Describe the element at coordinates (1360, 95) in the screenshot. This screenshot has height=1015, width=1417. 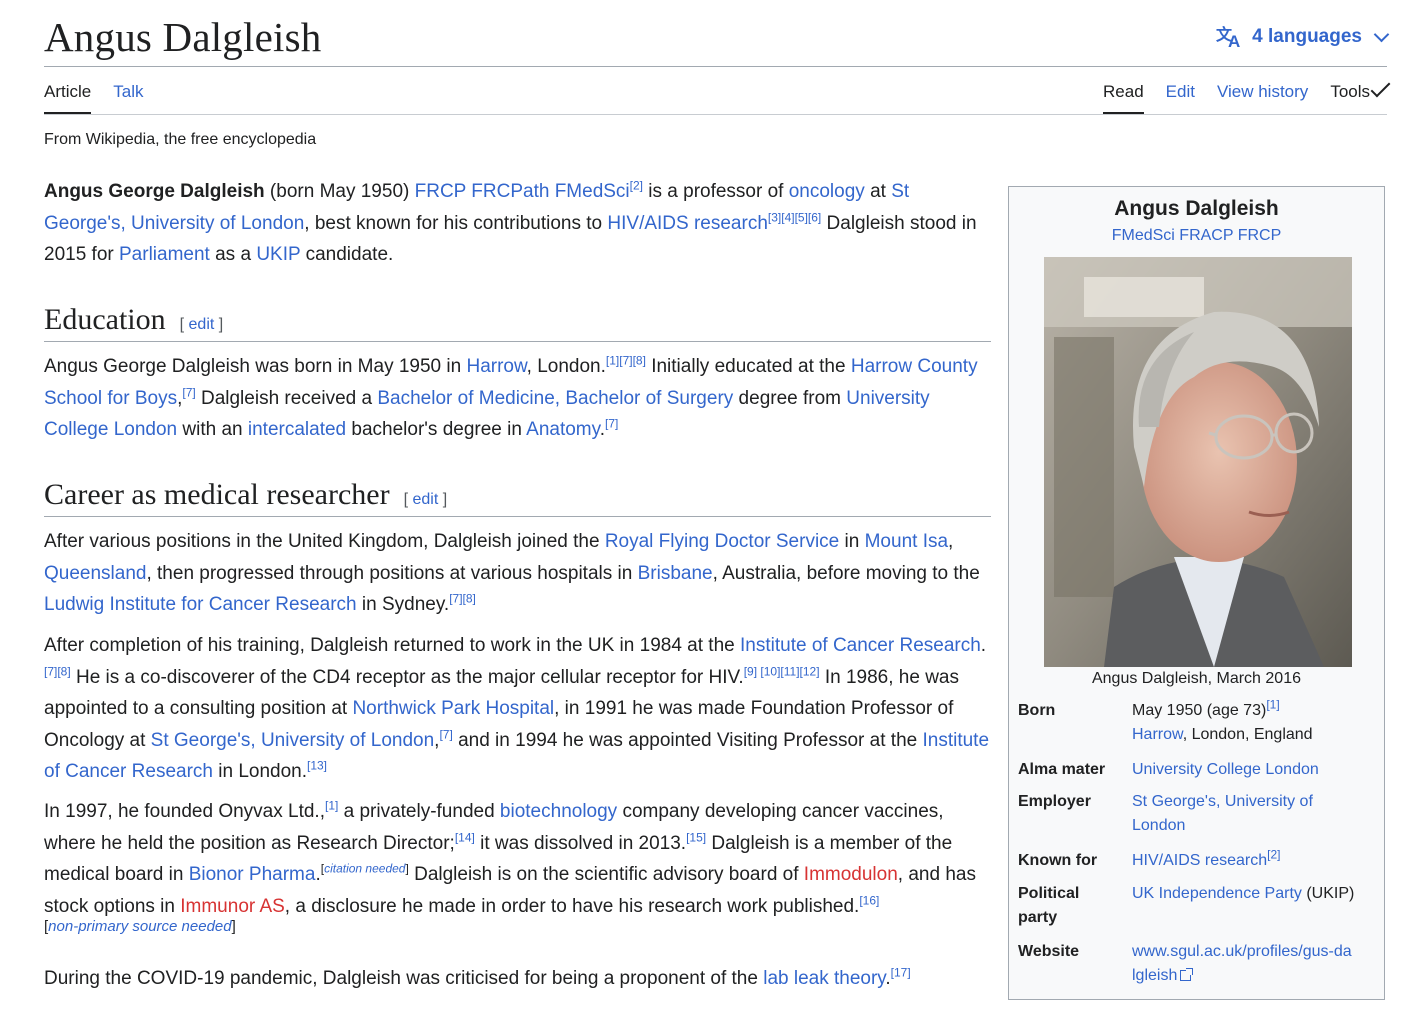
I see `tools-menu: Tools` at that location.